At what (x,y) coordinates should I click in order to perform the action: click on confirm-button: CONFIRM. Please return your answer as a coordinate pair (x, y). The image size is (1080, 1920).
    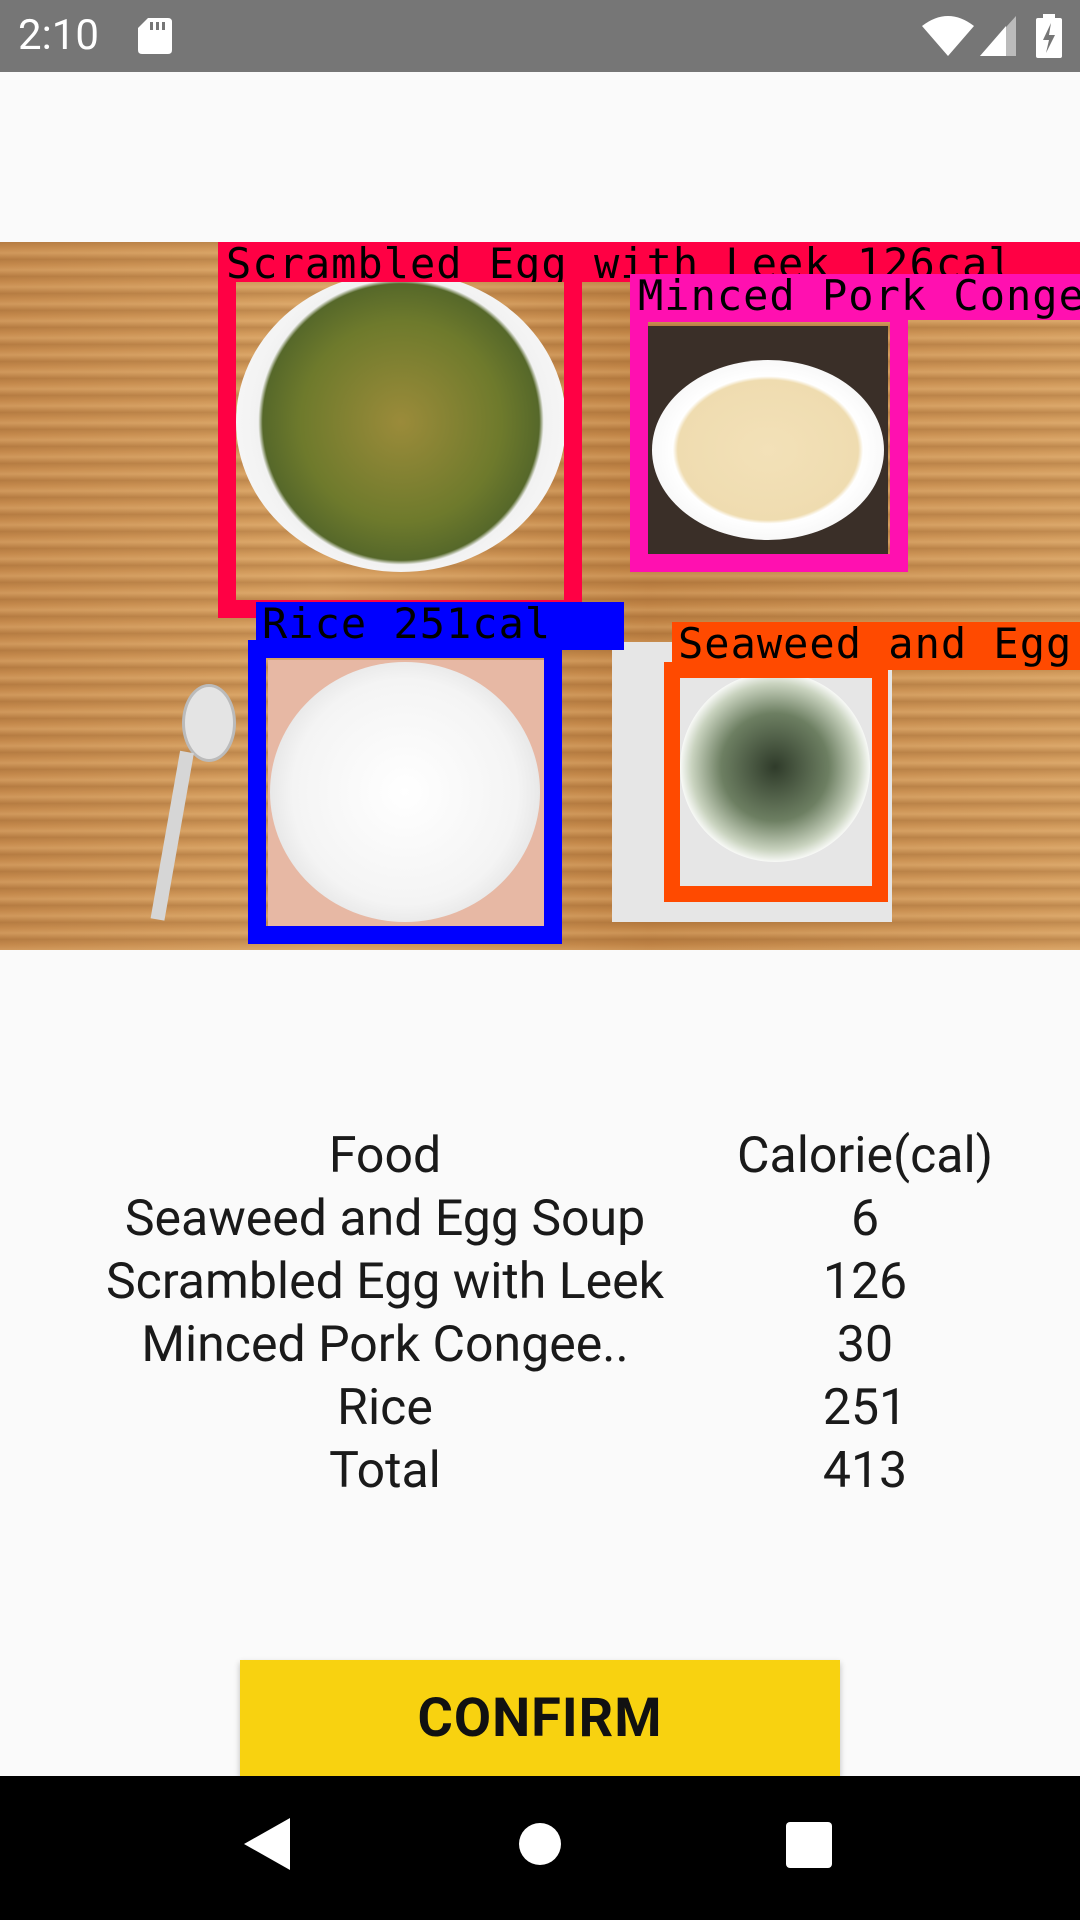
    Looking at the image, I should click on (540, 1718).